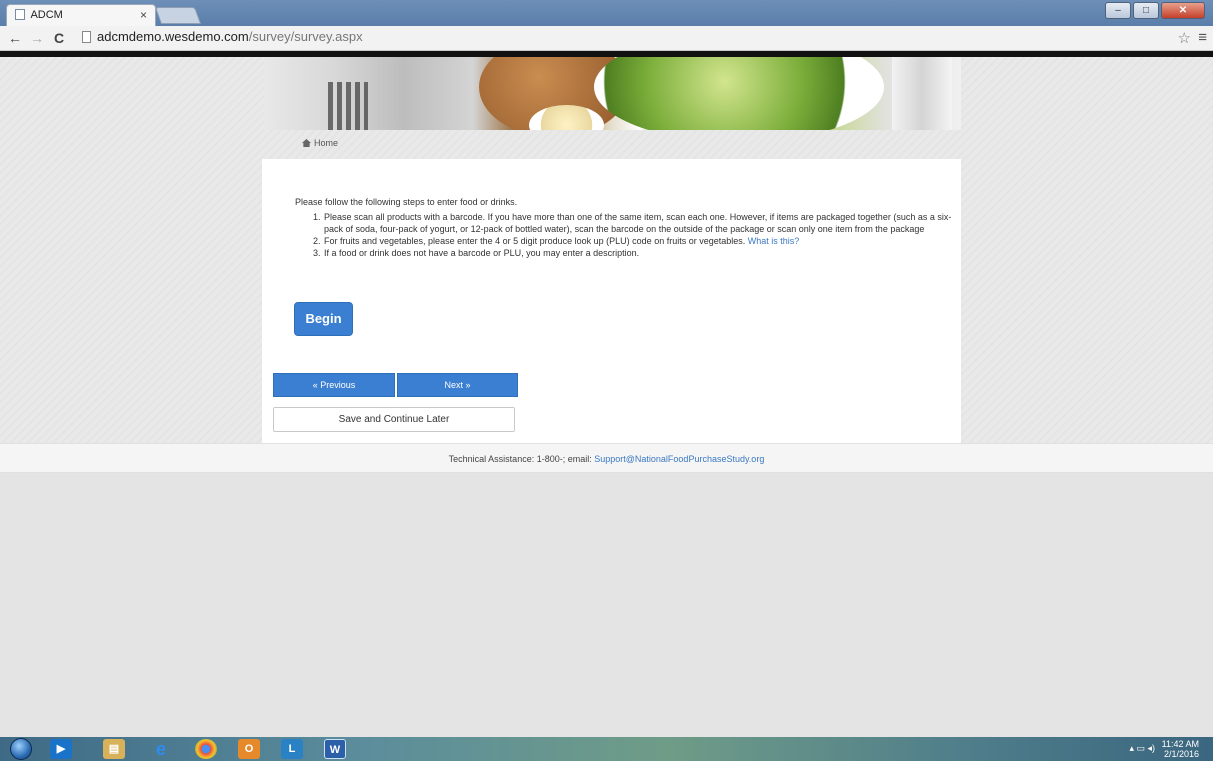 This screenshot has height=761, width=1213. I want to click on step-number: 3., so click(317, 253).